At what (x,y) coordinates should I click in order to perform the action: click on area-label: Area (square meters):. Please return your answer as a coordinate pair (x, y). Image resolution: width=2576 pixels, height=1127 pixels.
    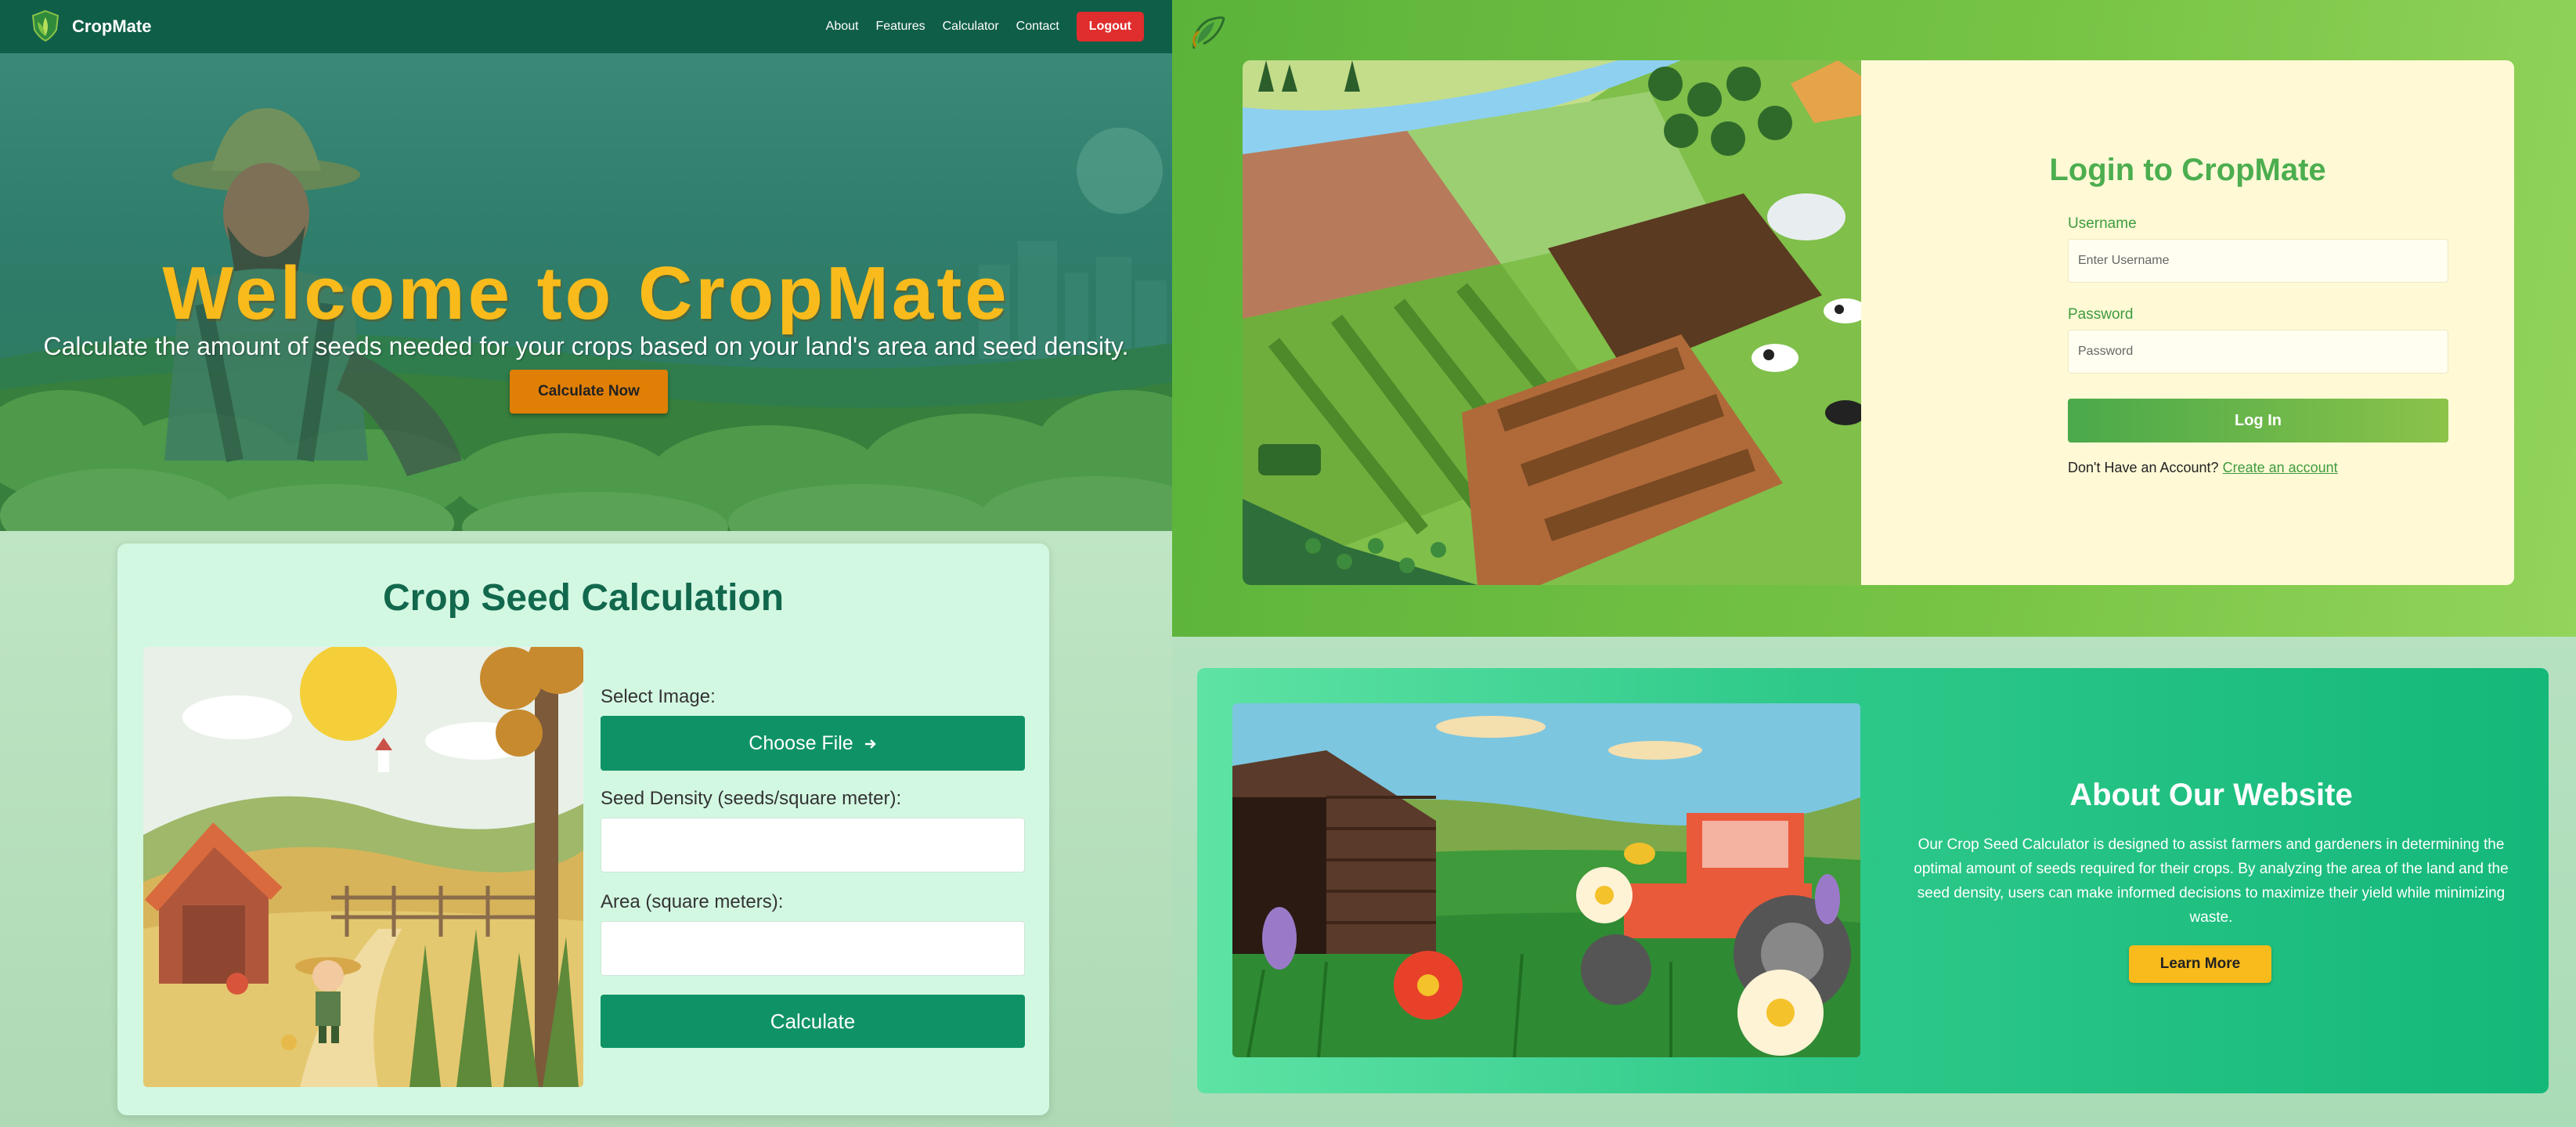
    Looking at the image, I should click on (692, 901).